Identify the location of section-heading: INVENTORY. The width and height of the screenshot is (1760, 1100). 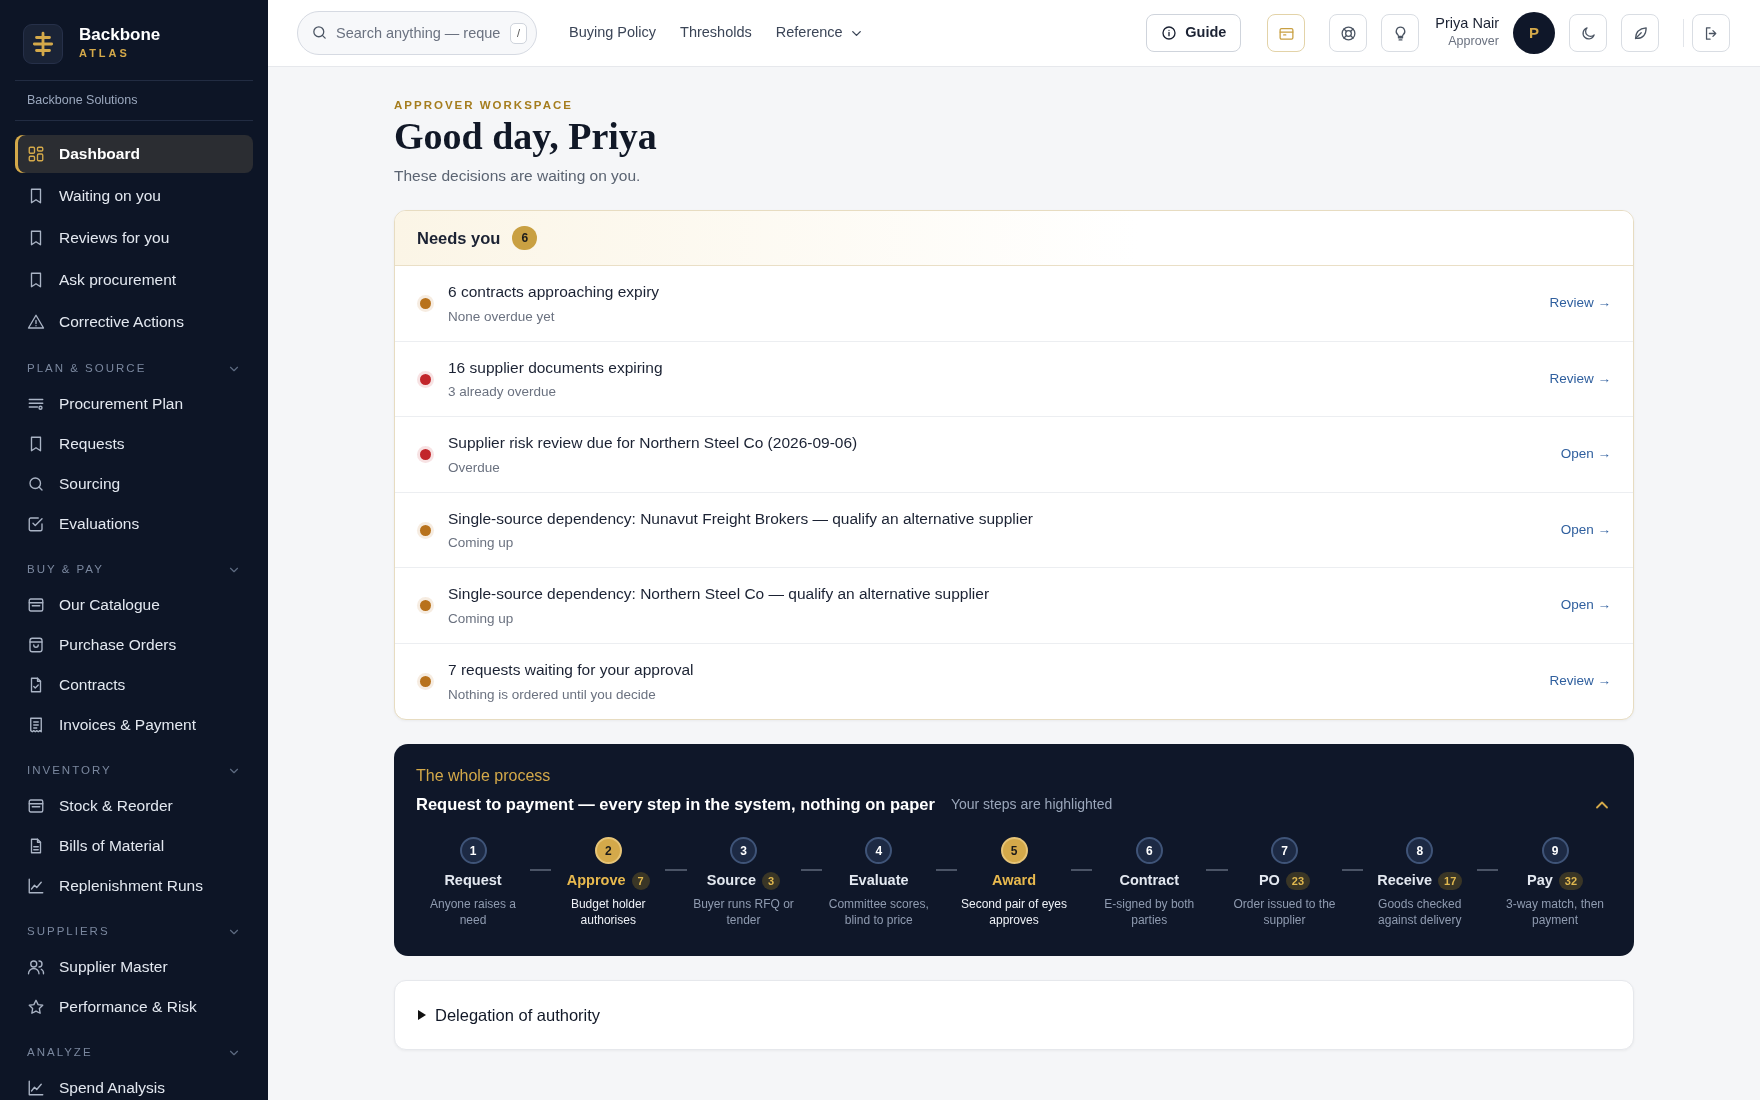
(69, 771).